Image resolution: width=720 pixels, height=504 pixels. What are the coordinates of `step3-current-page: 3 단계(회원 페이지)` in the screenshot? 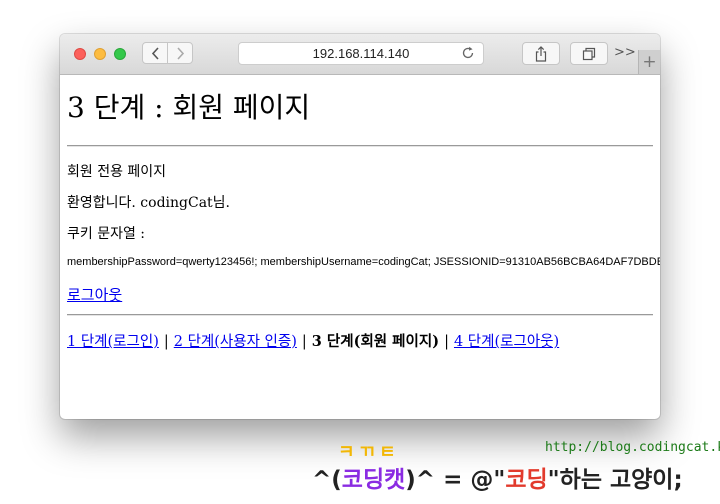 It's located at (375, 341).